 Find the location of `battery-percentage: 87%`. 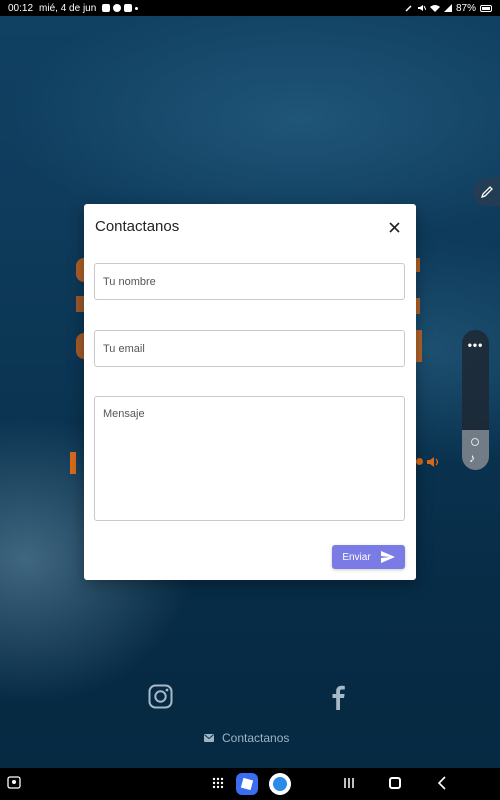

battery-percentage: 87% is located at coordinates (465, 8).